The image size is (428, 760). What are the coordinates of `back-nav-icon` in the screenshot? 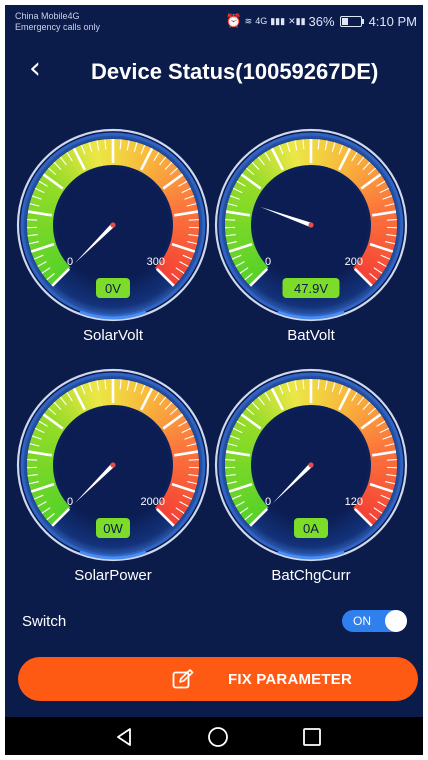 It's located at (124, 737).